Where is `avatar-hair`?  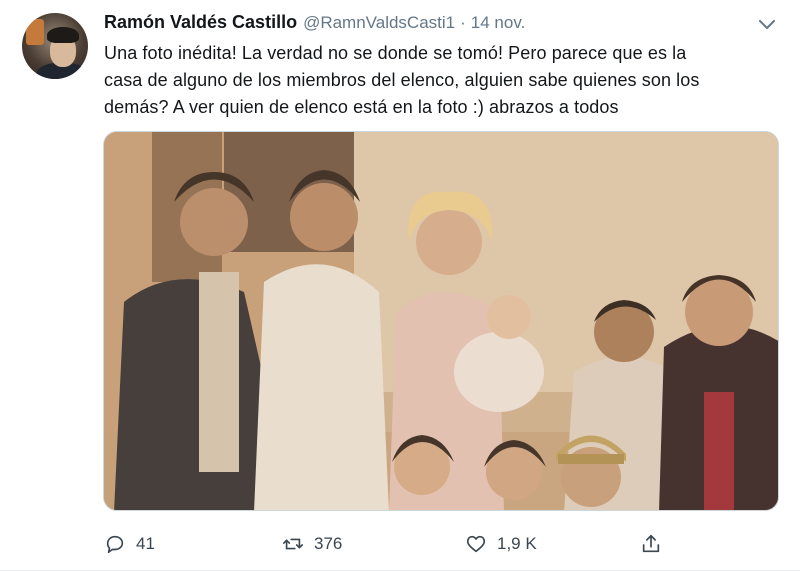
avatar-hair is located at coordinates (63, 35).